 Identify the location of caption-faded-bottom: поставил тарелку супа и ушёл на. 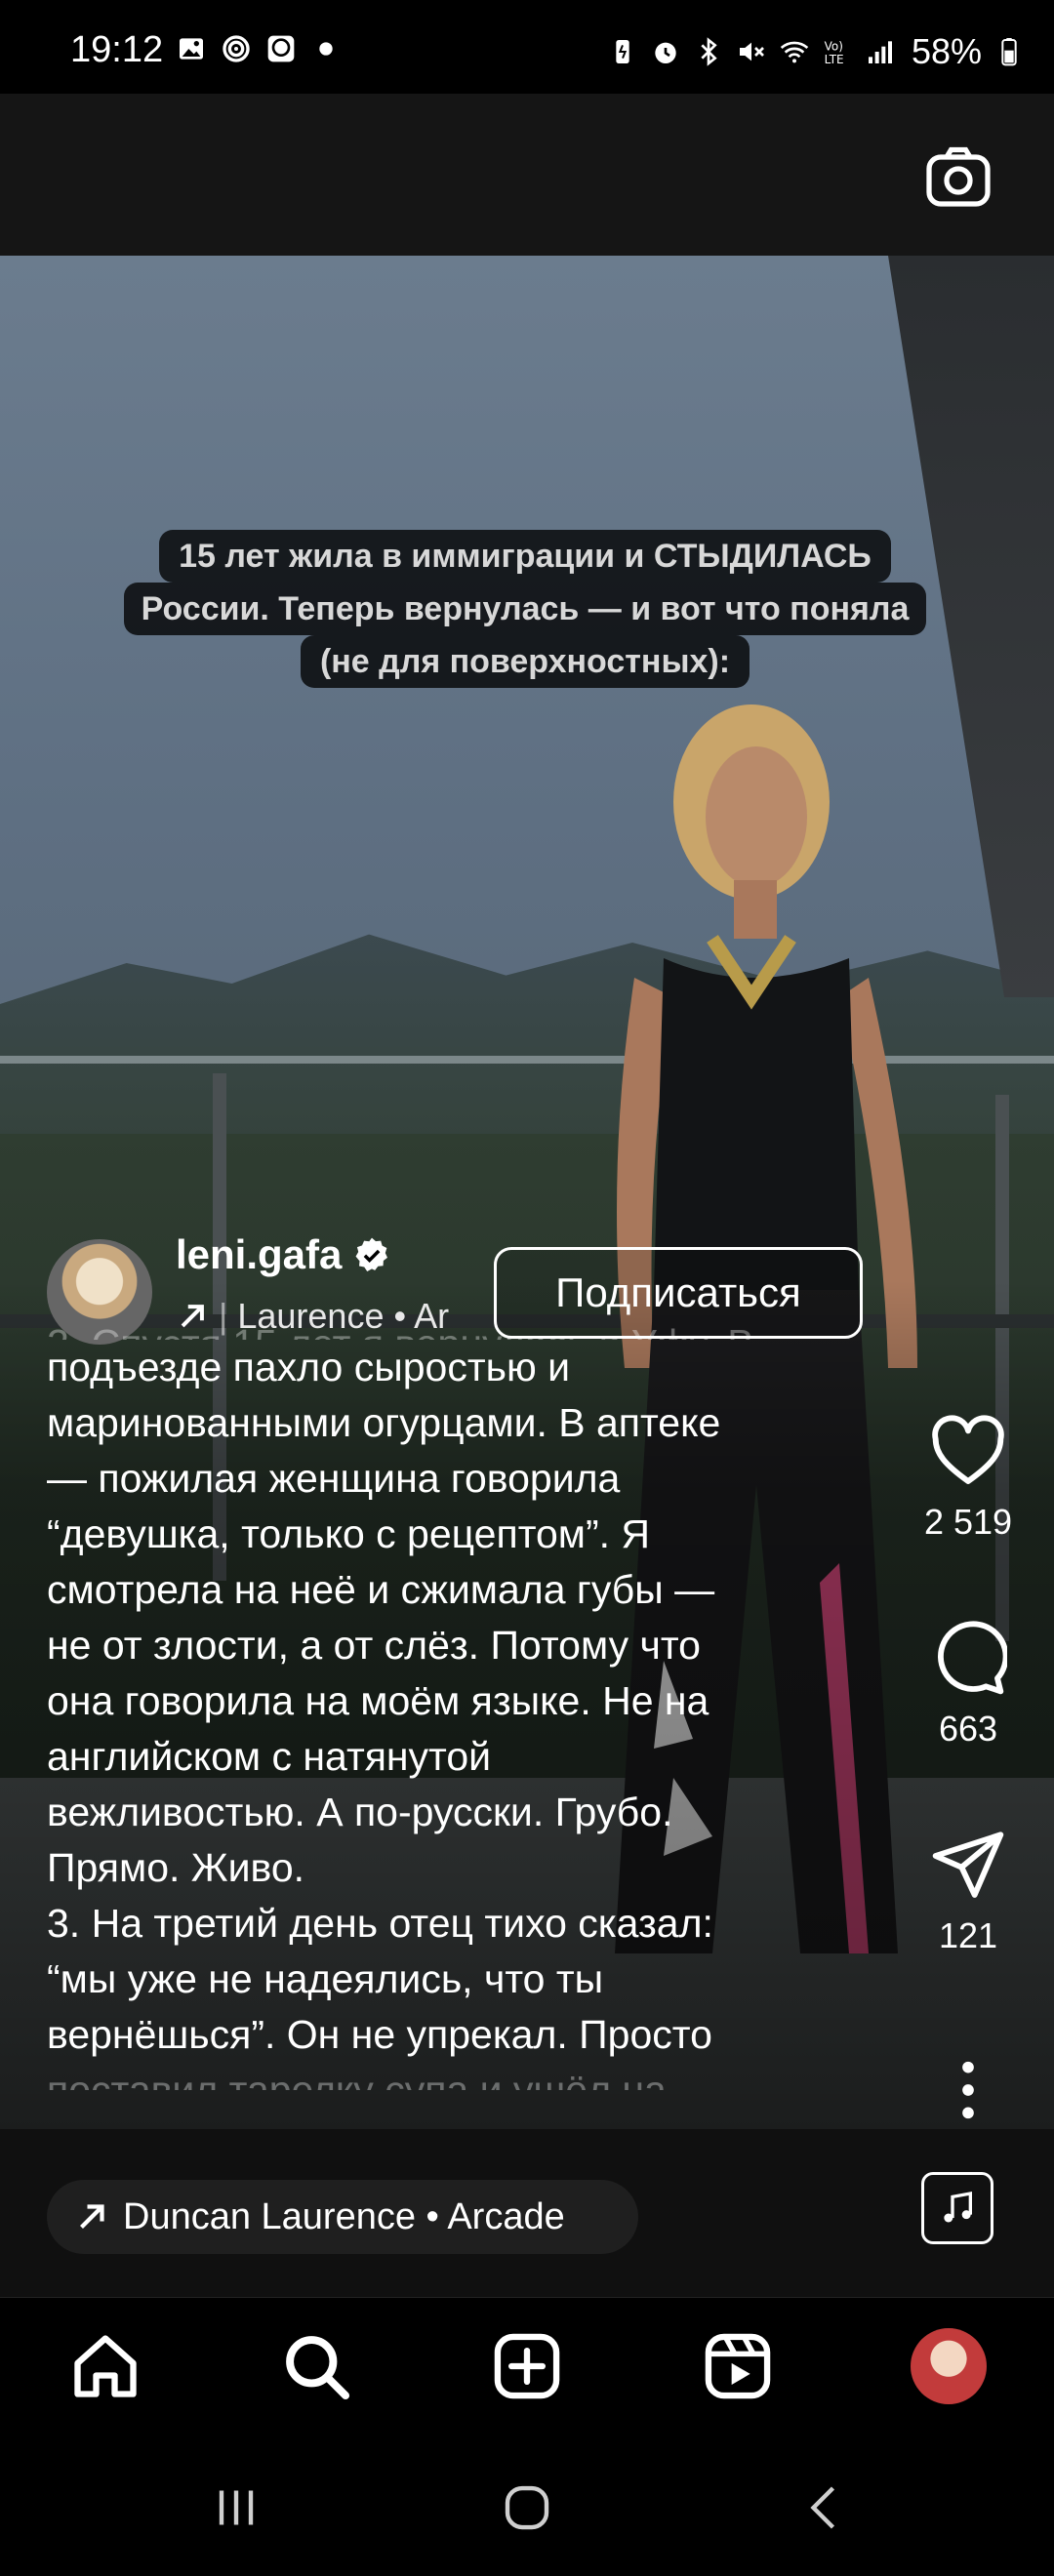
(357, 2079).